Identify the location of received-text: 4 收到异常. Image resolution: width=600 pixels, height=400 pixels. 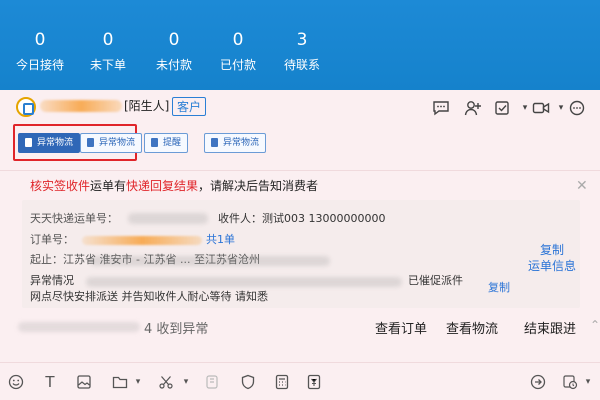
(176, 329).